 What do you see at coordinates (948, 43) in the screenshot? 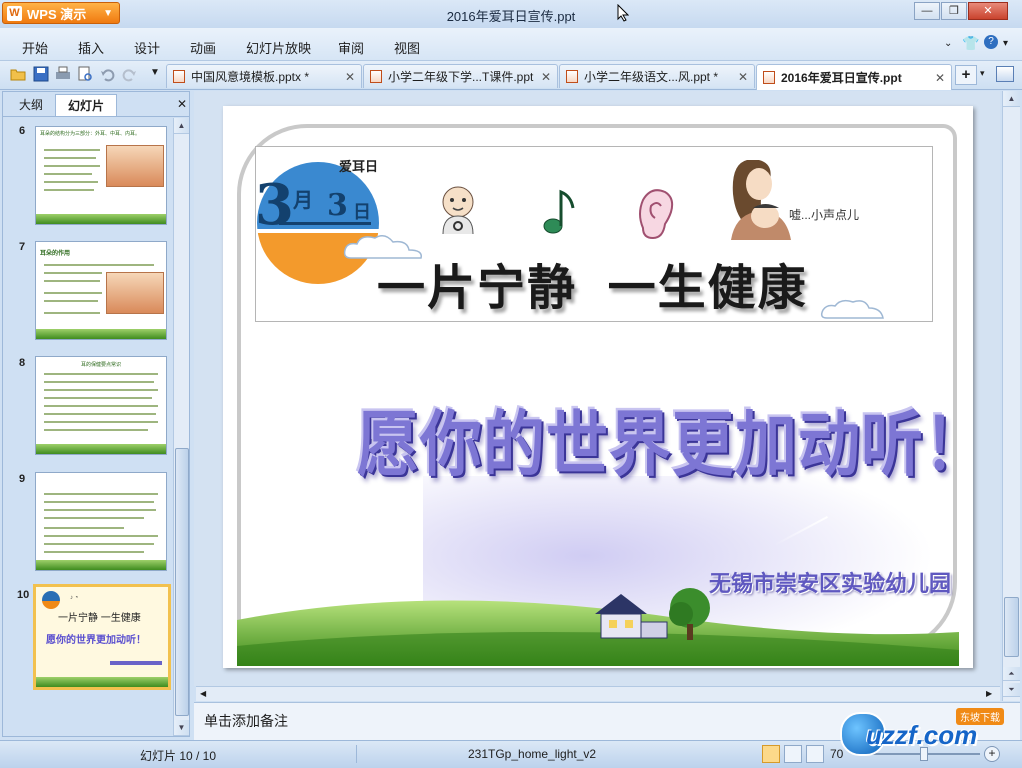
I see `chevron-down-icon: ⌄` at bounding box center [948, 43].